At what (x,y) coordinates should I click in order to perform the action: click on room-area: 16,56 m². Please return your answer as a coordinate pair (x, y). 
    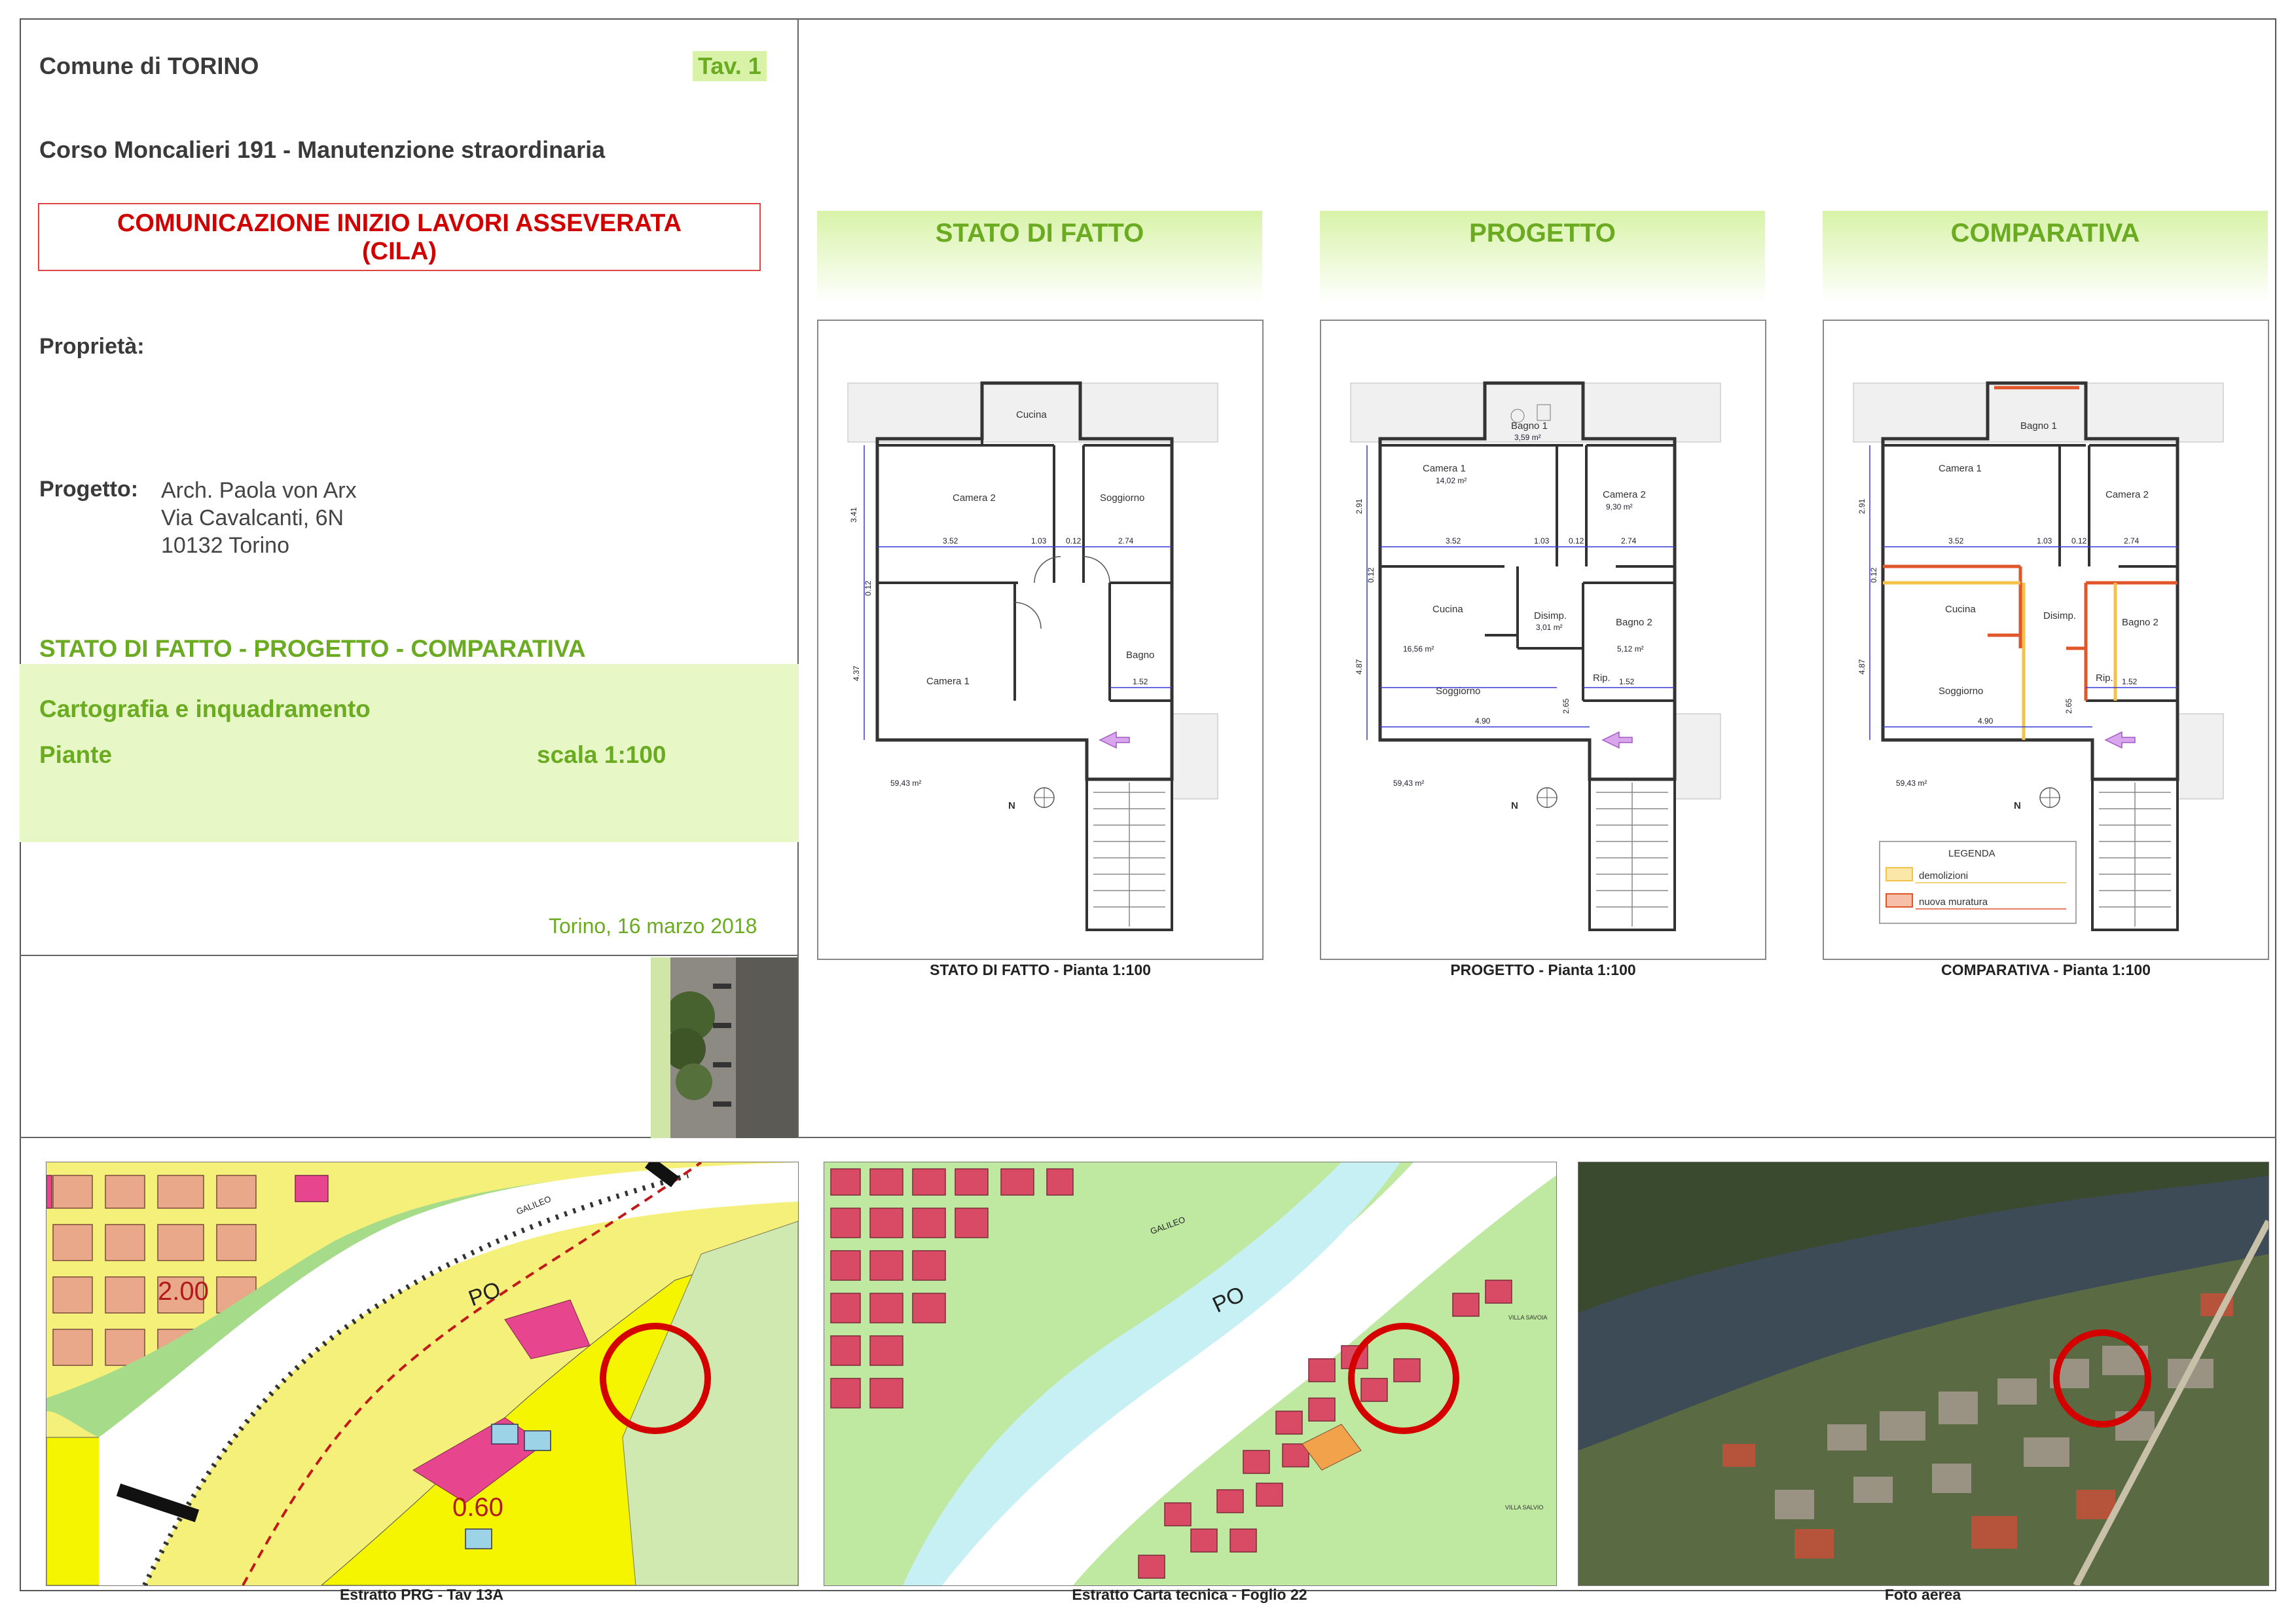
    Looking at the image, I should click on (1418, 649).